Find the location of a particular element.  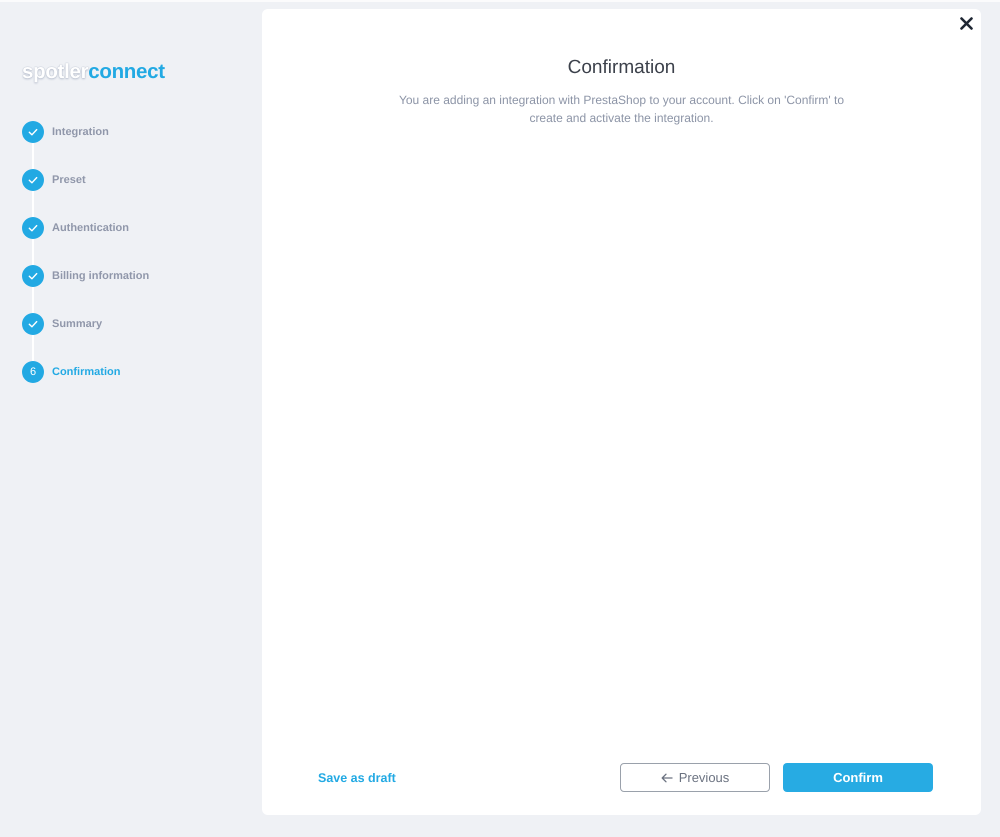

step-number: 6 is located at coordinates (33, 372).